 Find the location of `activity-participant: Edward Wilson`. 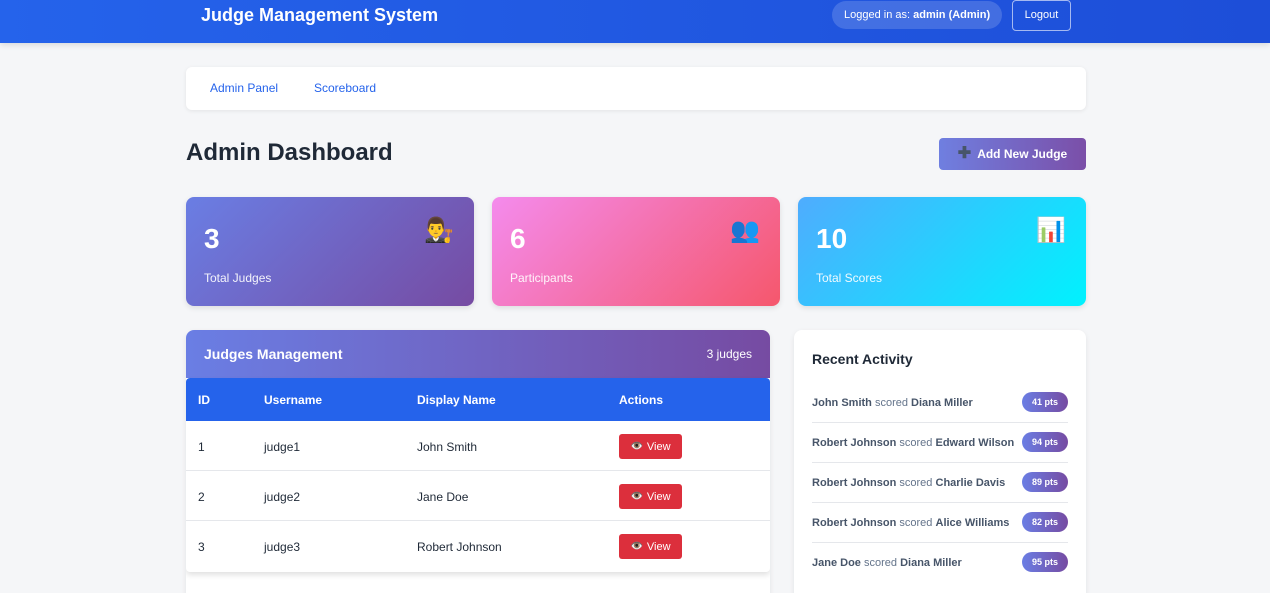

activity-participant: Edward Wilson is located at coordinates (975, 443).